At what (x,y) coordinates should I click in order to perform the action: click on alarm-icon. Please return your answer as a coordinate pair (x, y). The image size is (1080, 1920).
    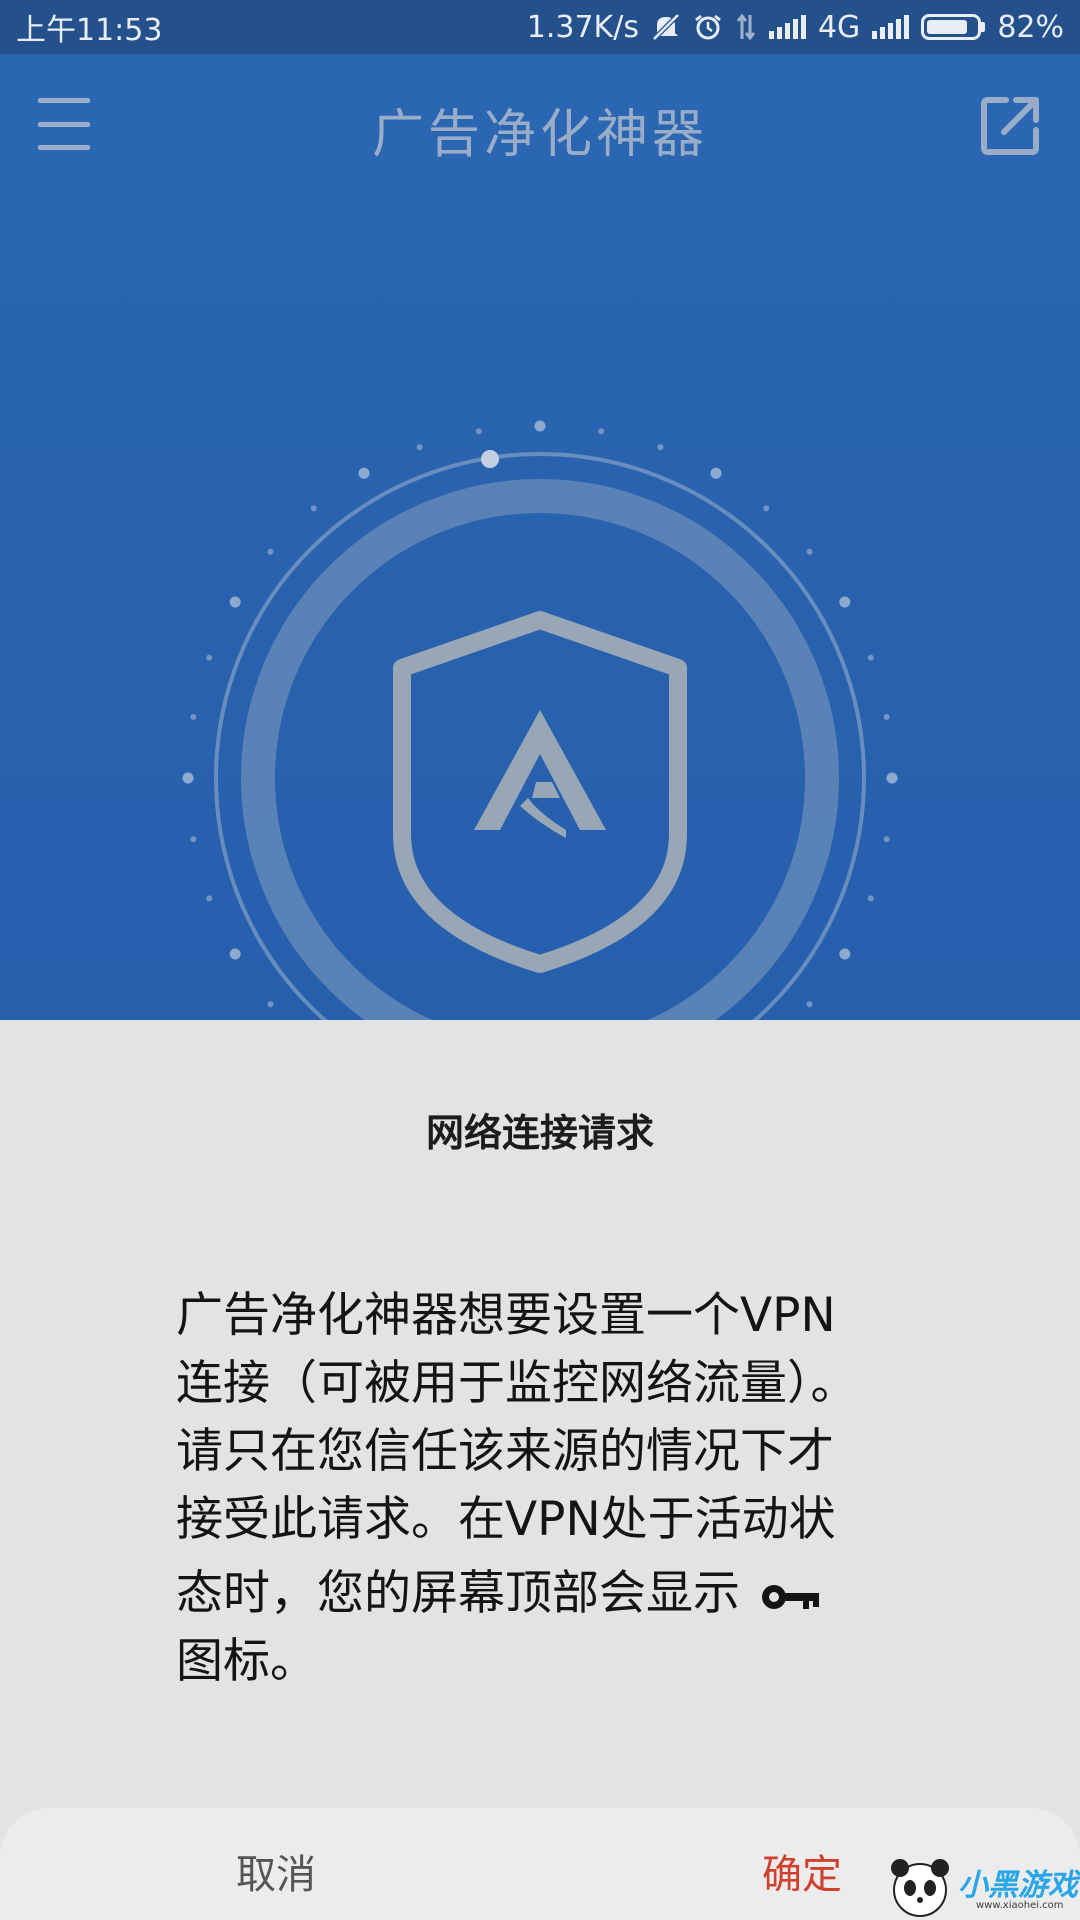
    Looking at the image, I should click on (708, 27).